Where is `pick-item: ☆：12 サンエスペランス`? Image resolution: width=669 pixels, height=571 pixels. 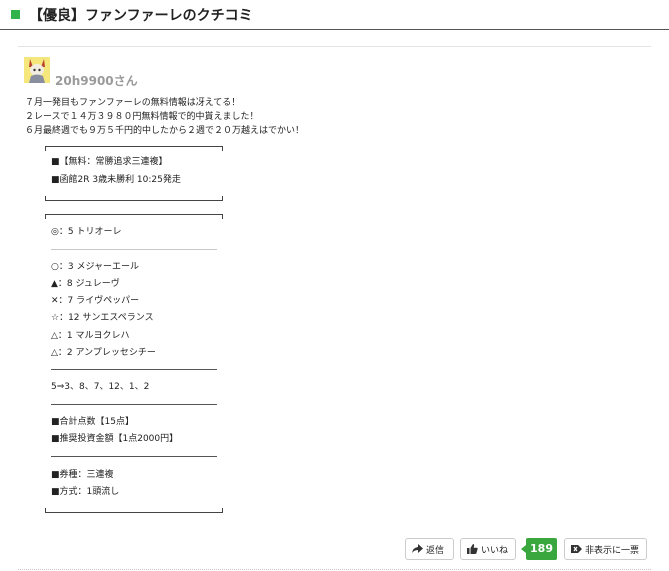
pick-item: ☆：12 サンエスペランス is located at coordinates (102, 318).